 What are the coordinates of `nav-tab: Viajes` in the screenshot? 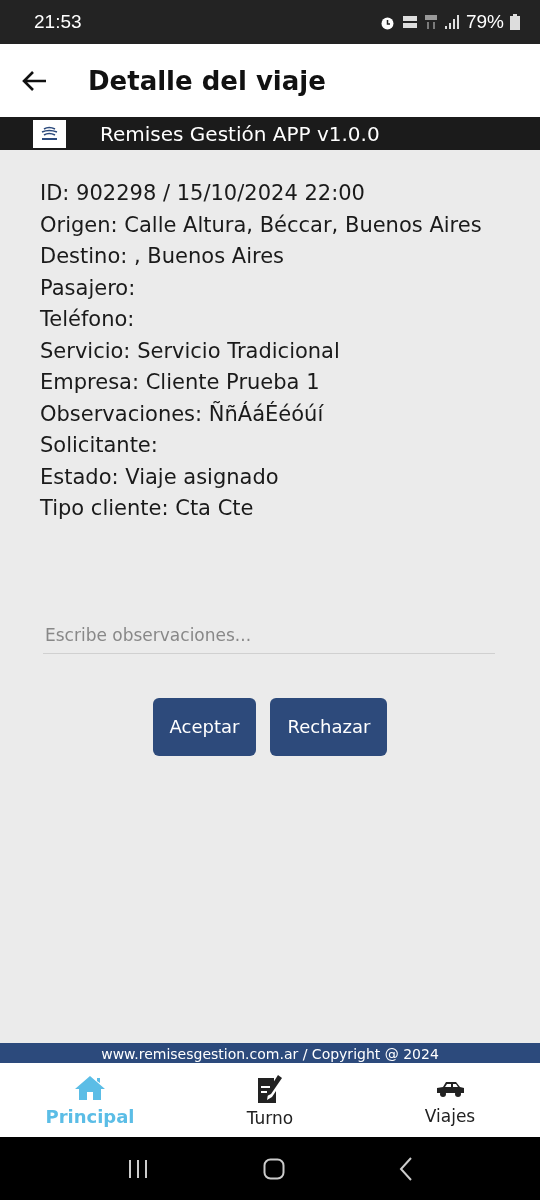 It's located at (450, 1100).